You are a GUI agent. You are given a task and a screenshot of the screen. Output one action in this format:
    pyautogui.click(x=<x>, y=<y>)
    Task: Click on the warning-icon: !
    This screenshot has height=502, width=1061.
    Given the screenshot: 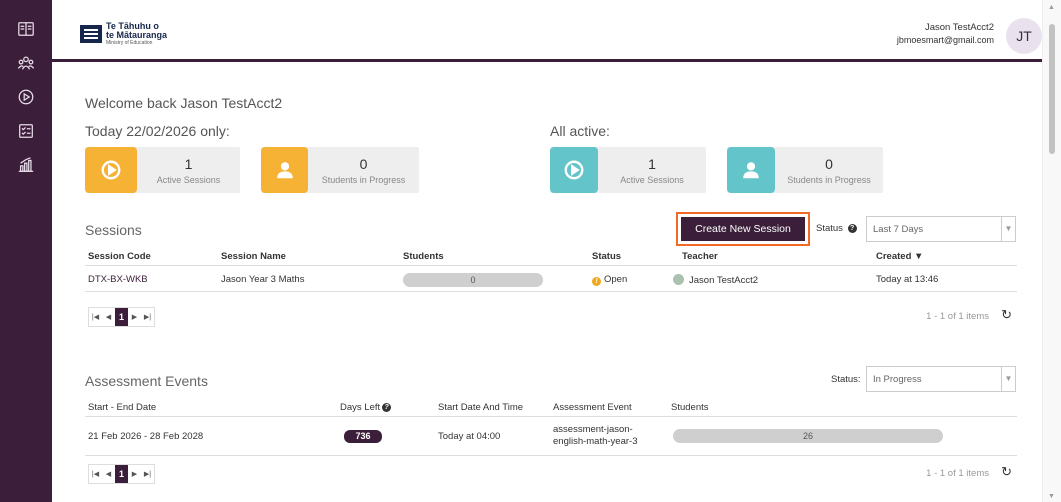 What is the action you would take?
    pyautogui.click(x=596, y=281)
    